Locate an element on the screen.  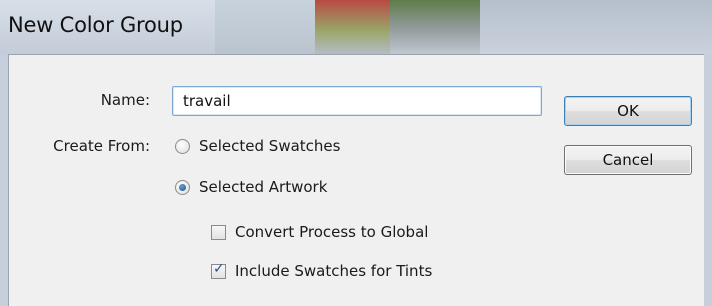
radio-selected-artwork: Selected Artwork is located at coordinates (251, 187).